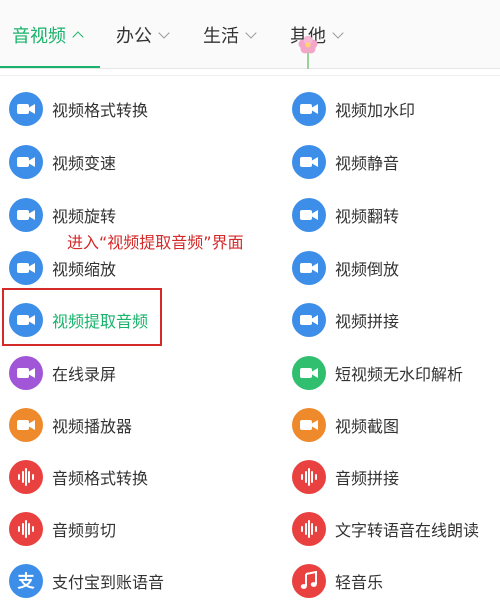  What do you see at coordinates (407, 530) in the screenshot?
I see `tool-item-label: 文字转语音在线朗读` at bounding box center [407, 530].